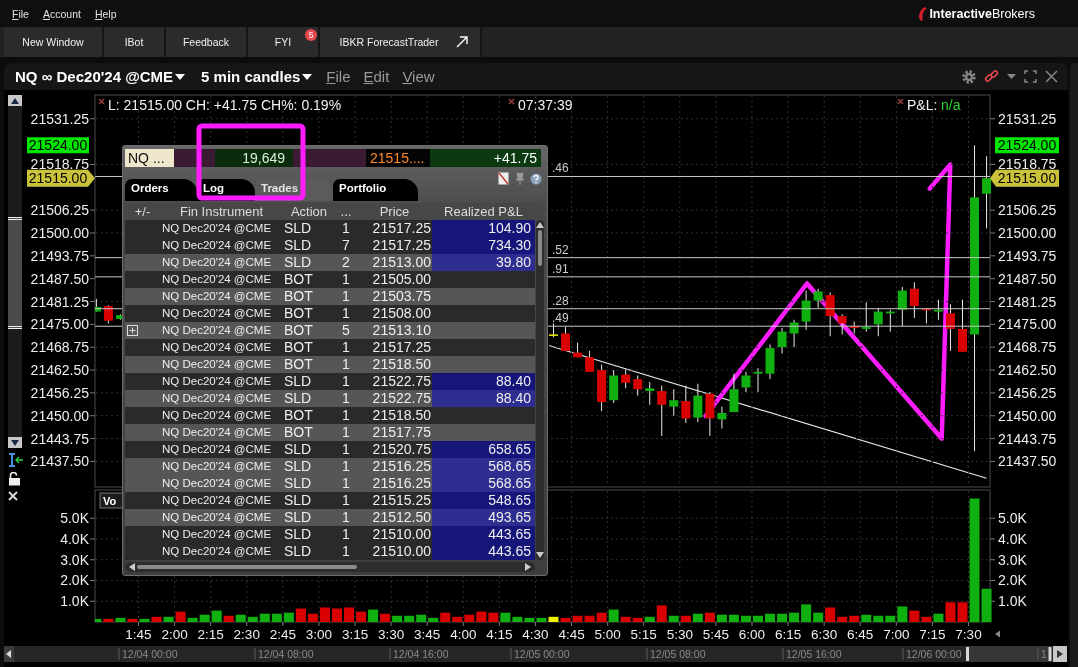  I want to click on timeline-range, so click(1008, 654).